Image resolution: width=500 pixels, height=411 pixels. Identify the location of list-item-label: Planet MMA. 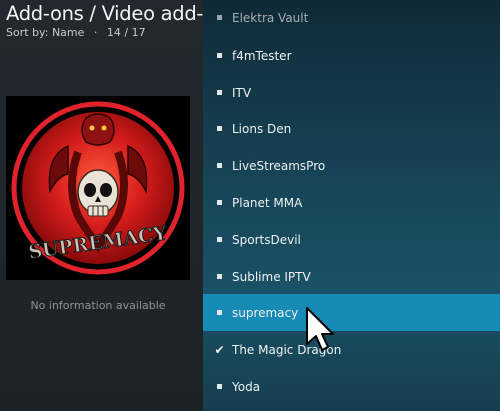
(267, 202).